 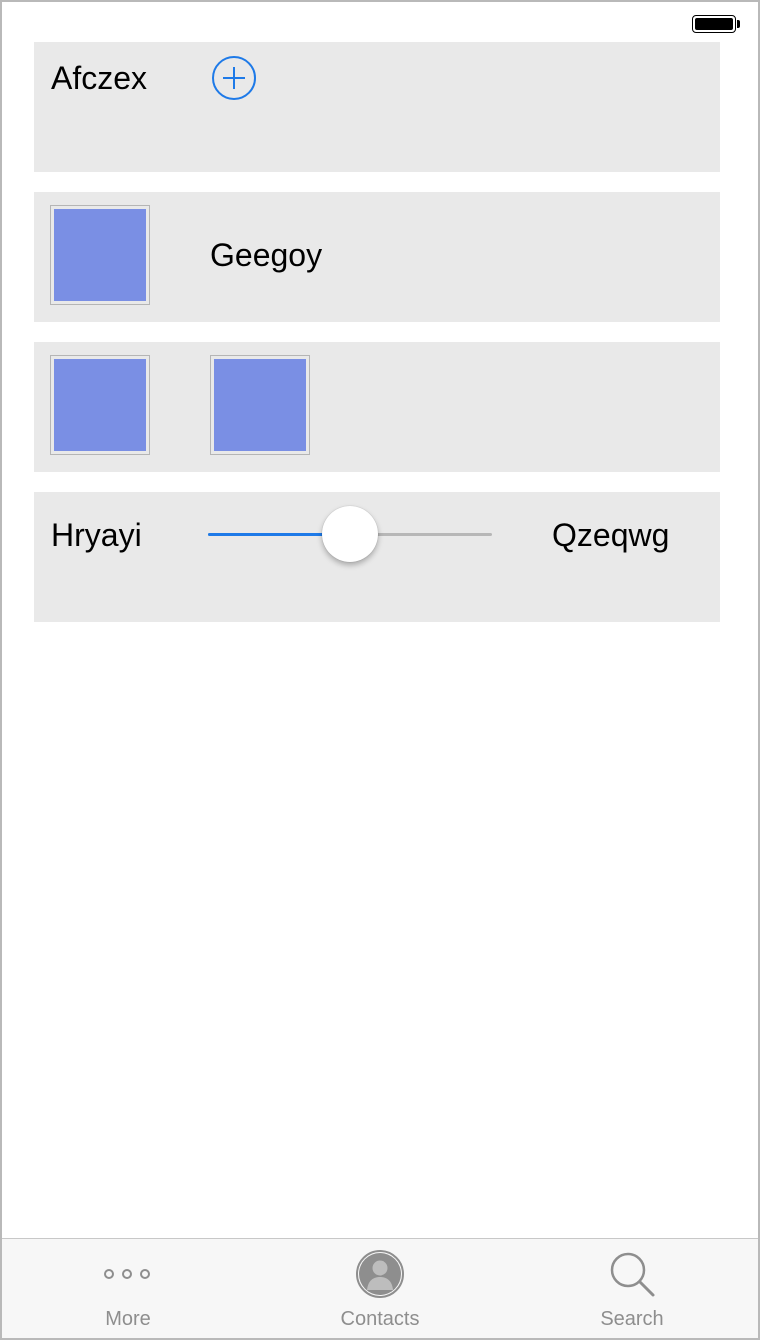 What do you see at coordinates (632, 1274) in the screenshot?
I see `search-icon` at bounding box center [632, 1274].